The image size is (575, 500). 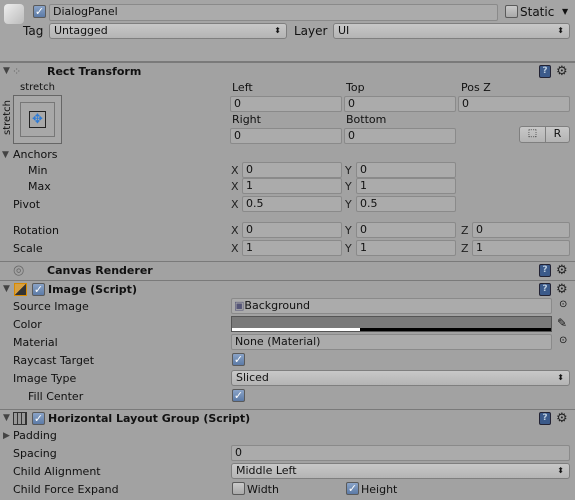 I want to click on max-y-input: 1, so click(x=406, y=186).